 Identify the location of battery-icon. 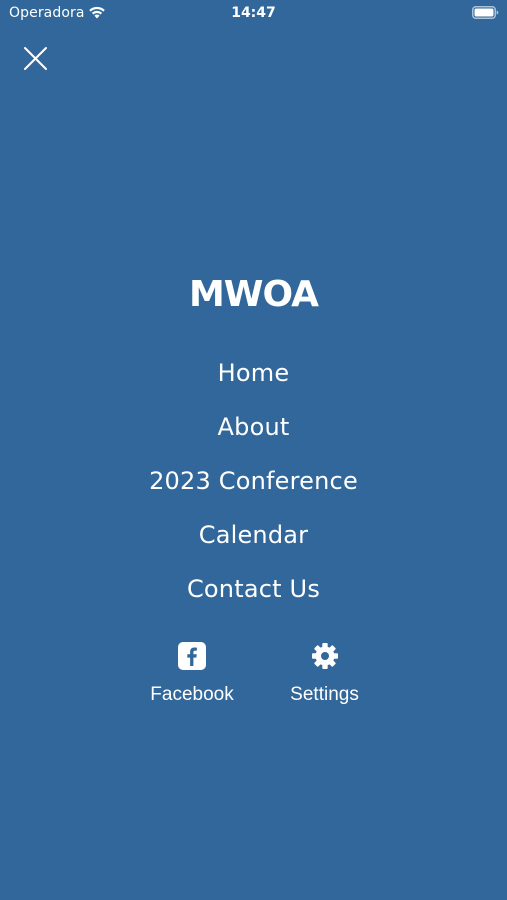
(485, 12).